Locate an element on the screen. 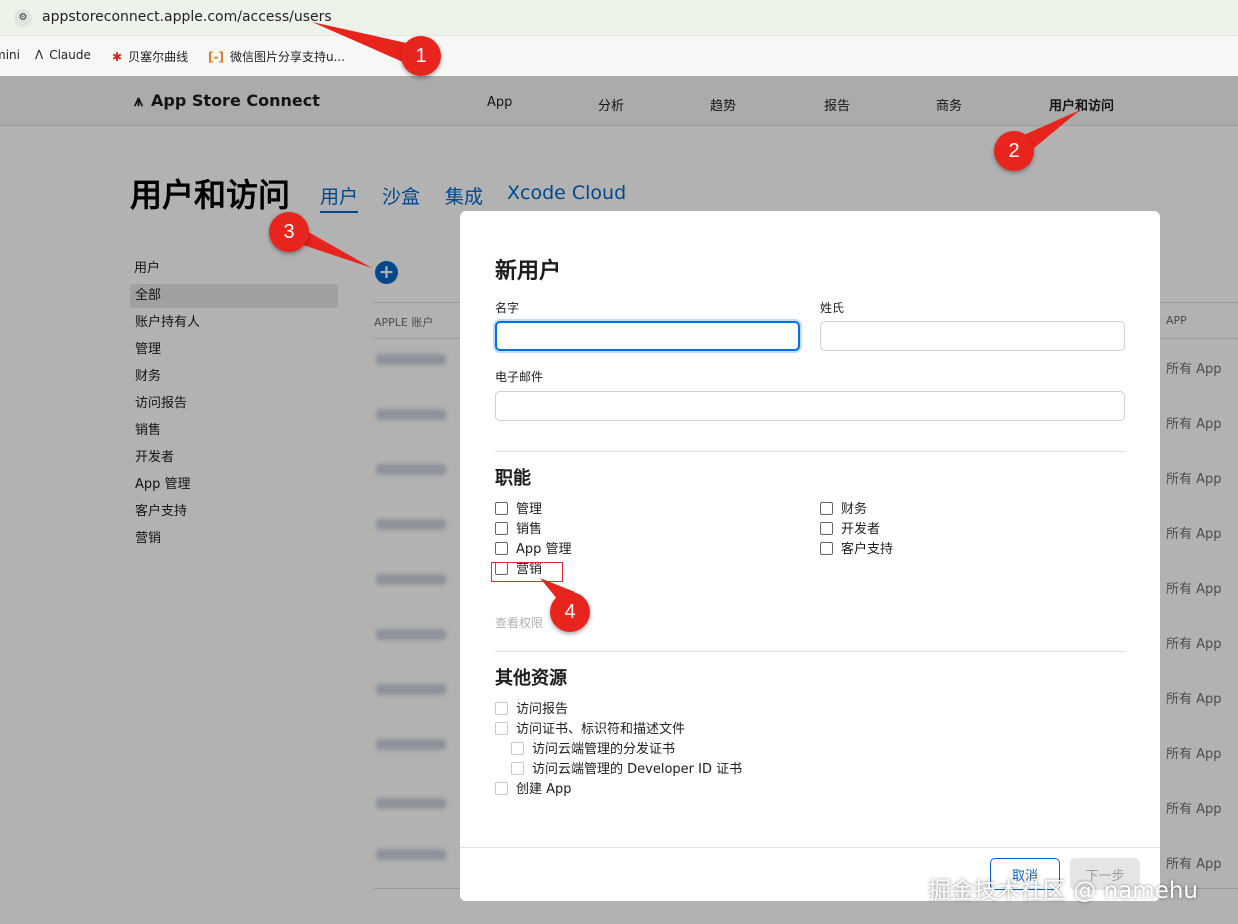 The width and height of the screenshot is (1238, 924). resources-title: 其他资源 is located at coordinates (531, 678).